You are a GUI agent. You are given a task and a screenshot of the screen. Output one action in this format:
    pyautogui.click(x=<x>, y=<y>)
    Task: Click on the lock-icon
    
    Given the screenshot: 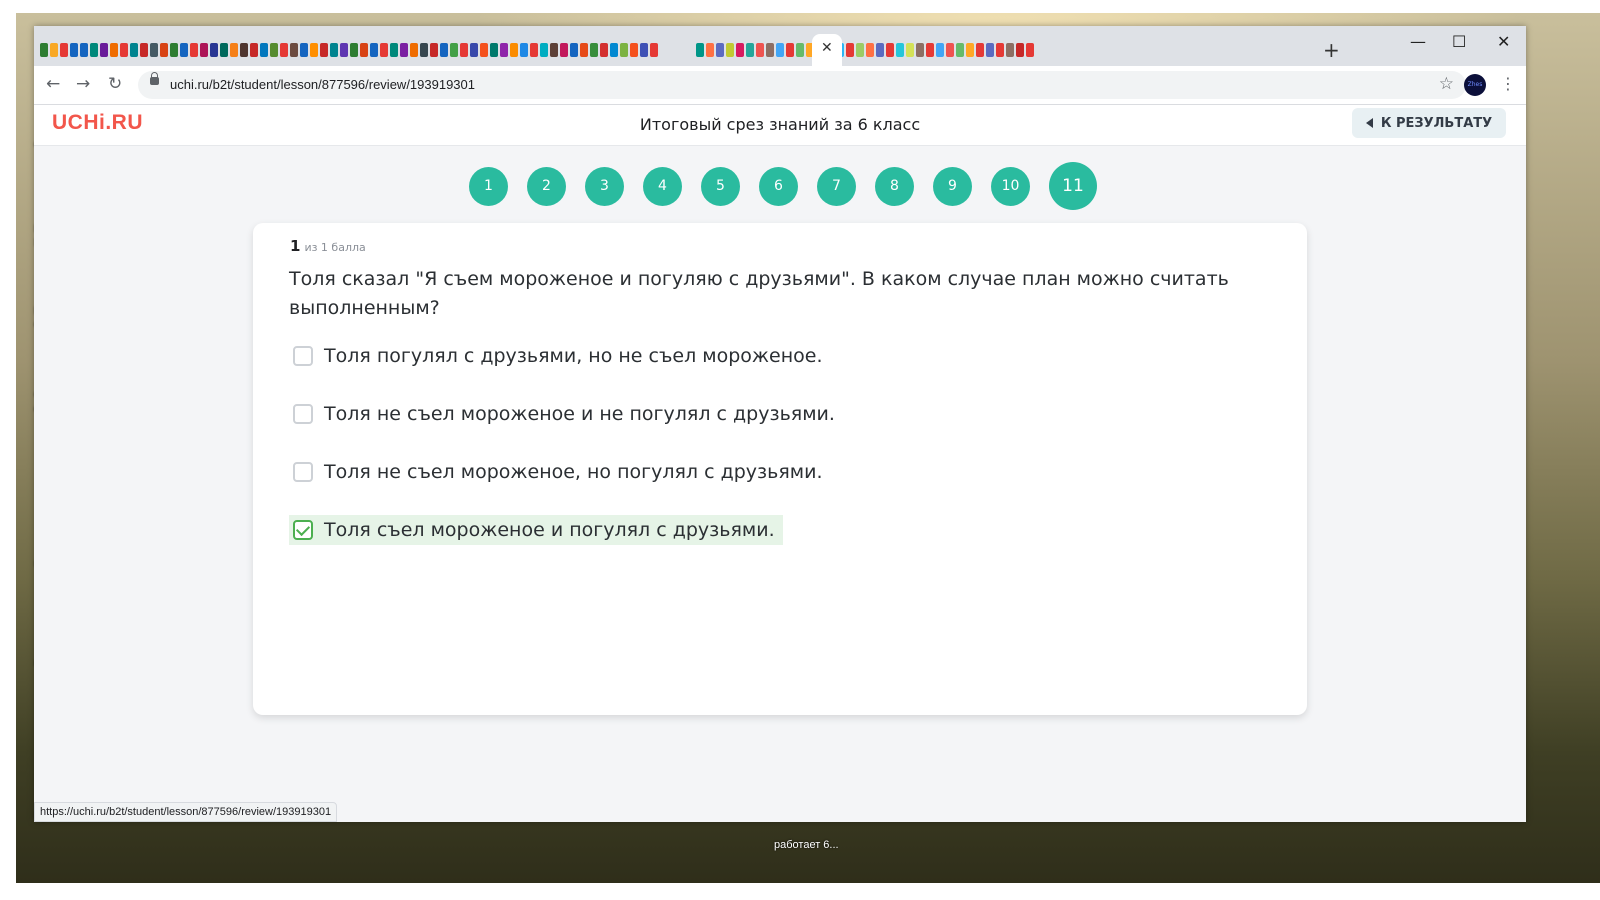 What is the action you would take?
    pyautogui.click(x=154, y=78)
    